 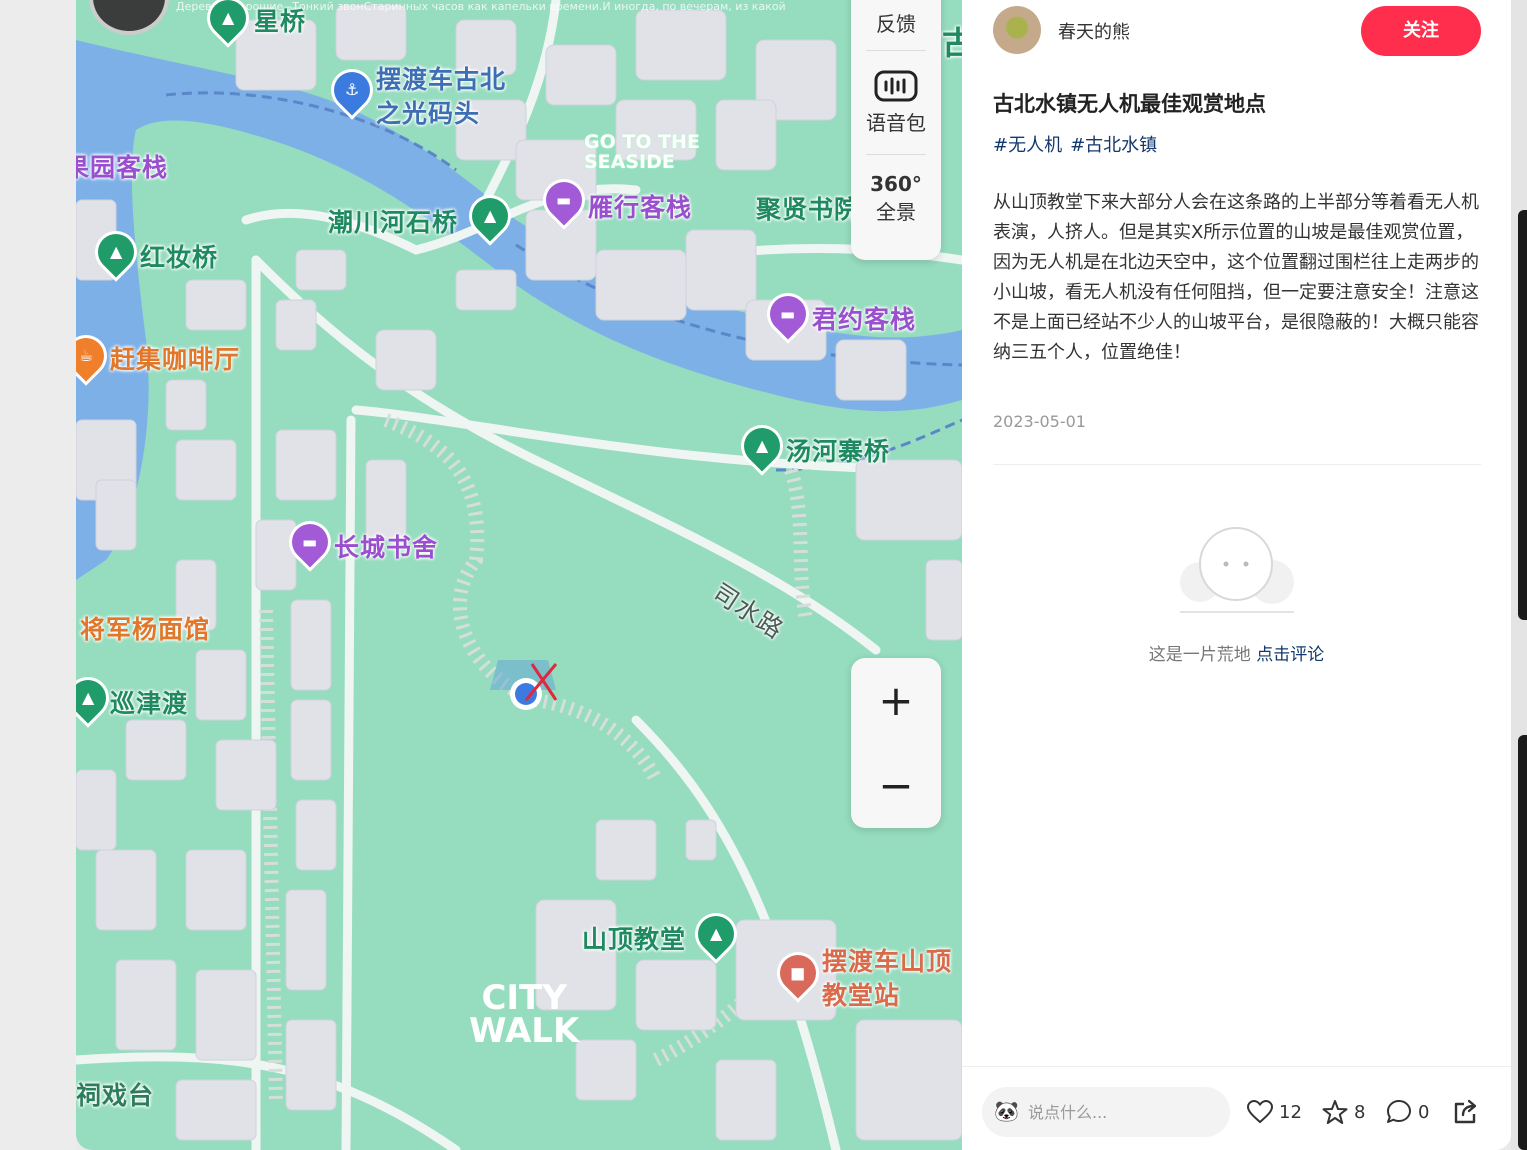 What do you see at coordinates (838, 451) in the screenshot?
I see `map-label-tanghe-bridge: 汤河寨桥` at bounding box center [838, 451].